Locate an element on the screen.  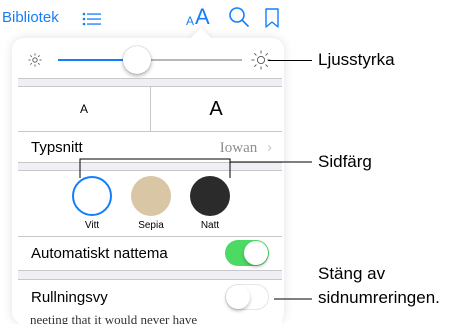
scroll-callout-line2: sidnumreringen. is located at coordinates (379, 297).